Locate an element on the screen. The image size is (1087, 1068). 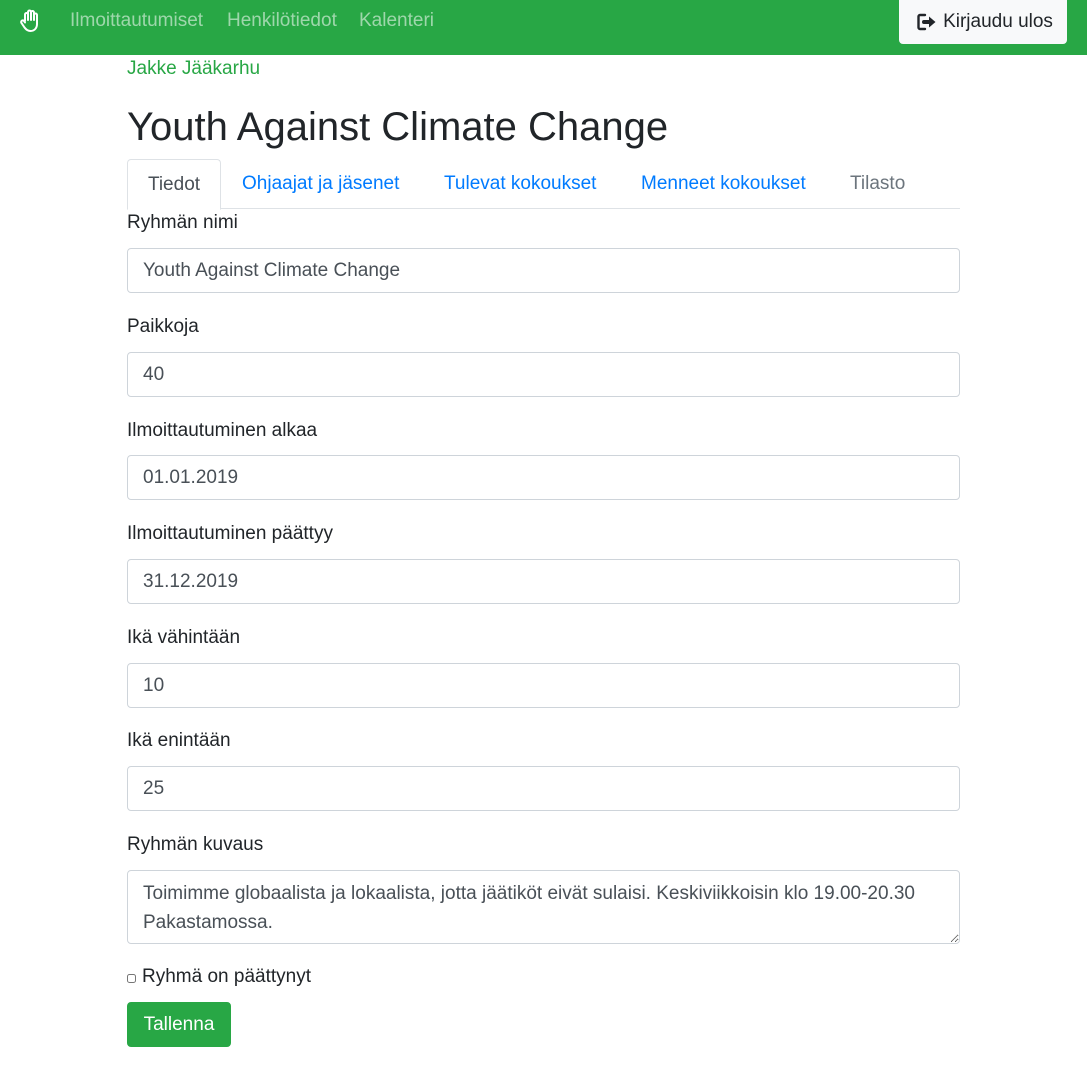
group-ended-label: Ryhmä on päättynyt is located at coordinates (226, 976).